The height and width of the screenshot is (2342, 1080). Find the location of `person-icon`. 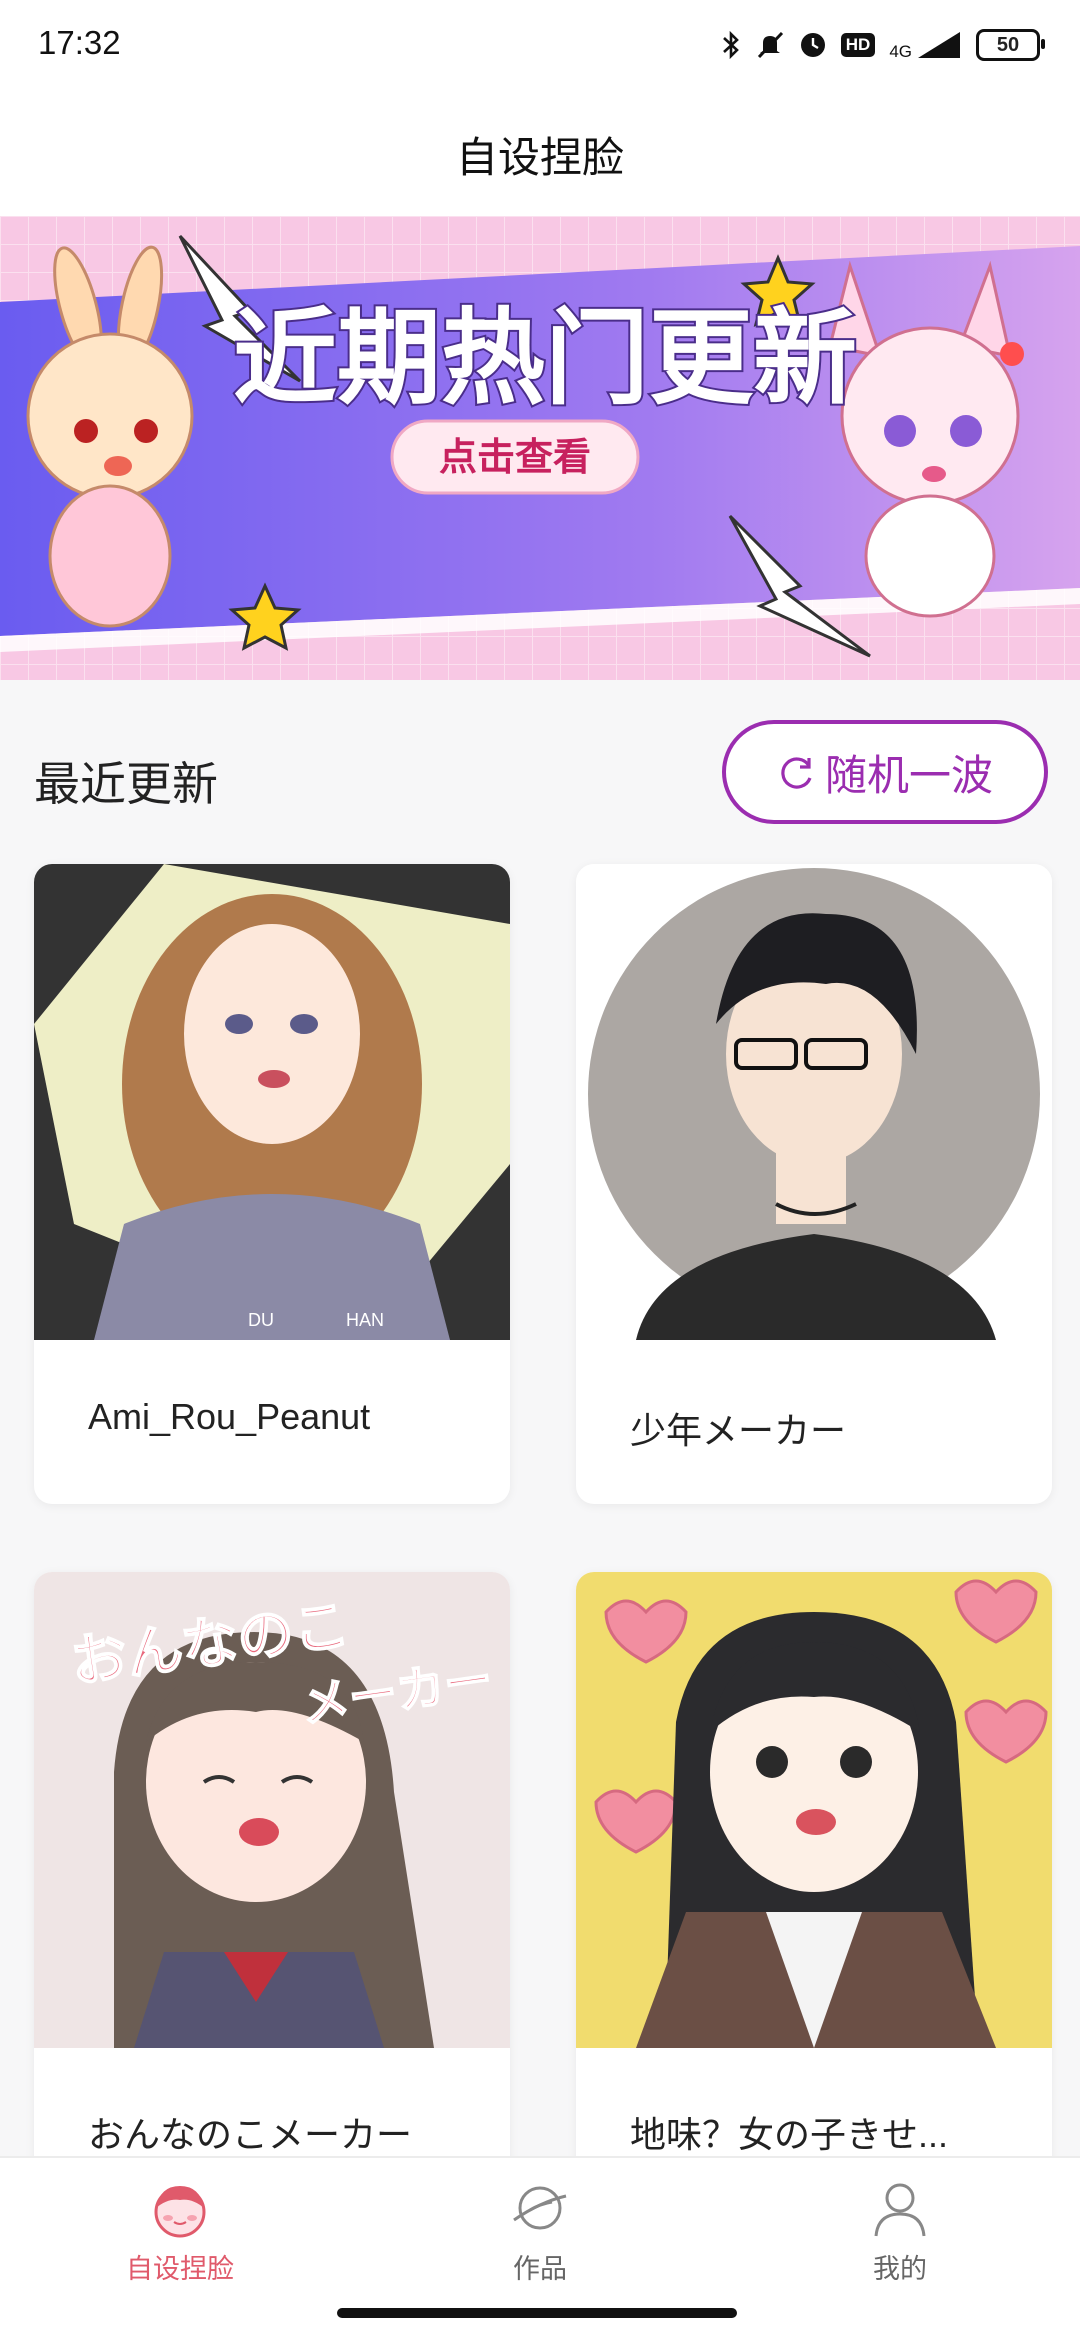

person-icon is located at coordinates (900, 2210).